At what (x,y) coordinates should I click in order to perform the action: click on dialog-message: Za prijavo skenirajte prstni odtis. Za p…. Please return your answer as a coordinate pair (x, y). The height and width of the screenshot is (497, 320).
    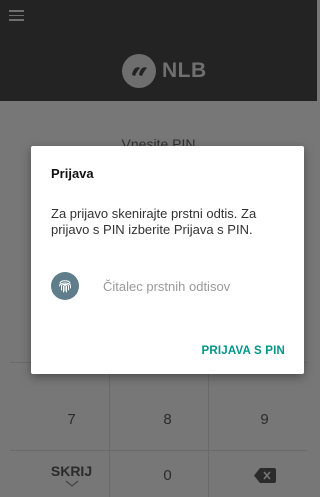
    Looking at the image, I should click on (154, 221).